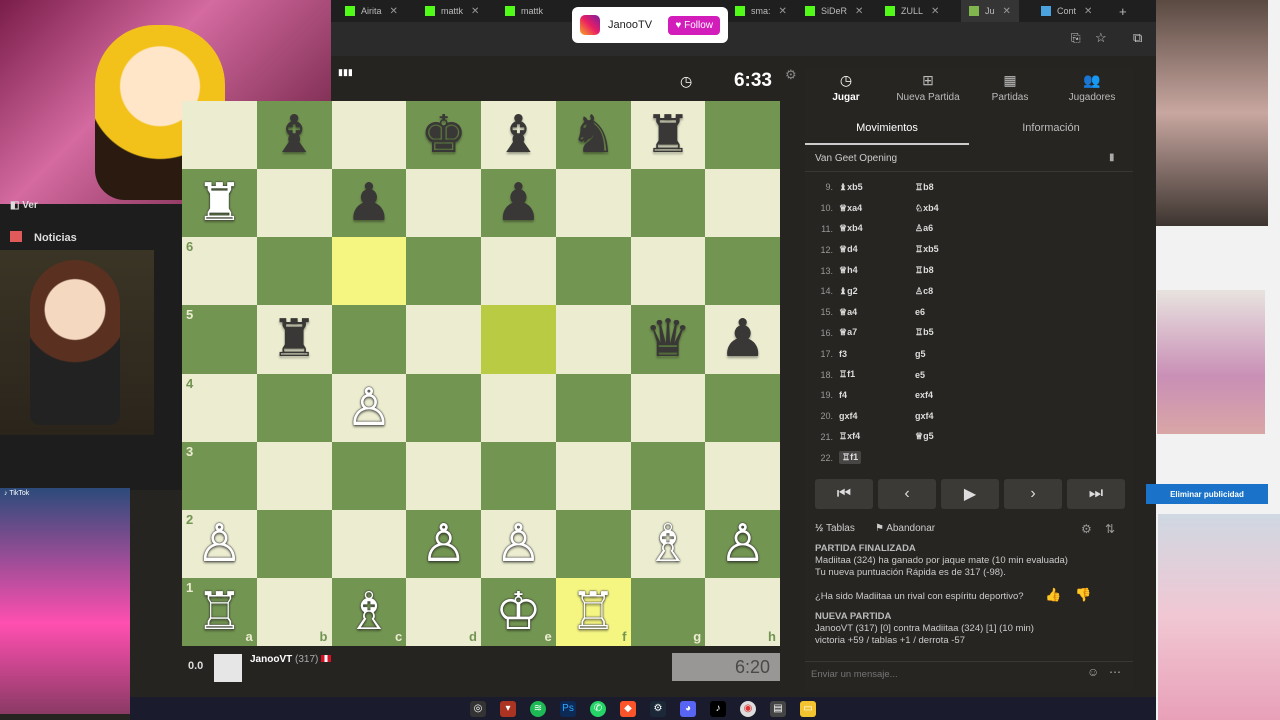  What do you see at coordinates (478, 708) in the screenshot?
I see `github-icon: ◎` at bounding box center [478, 708].